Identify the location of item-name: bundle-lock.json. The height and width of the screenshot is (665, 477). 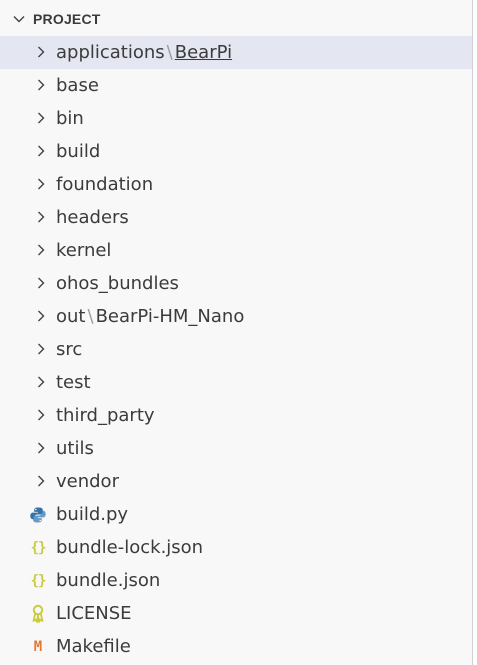
(130, 547).